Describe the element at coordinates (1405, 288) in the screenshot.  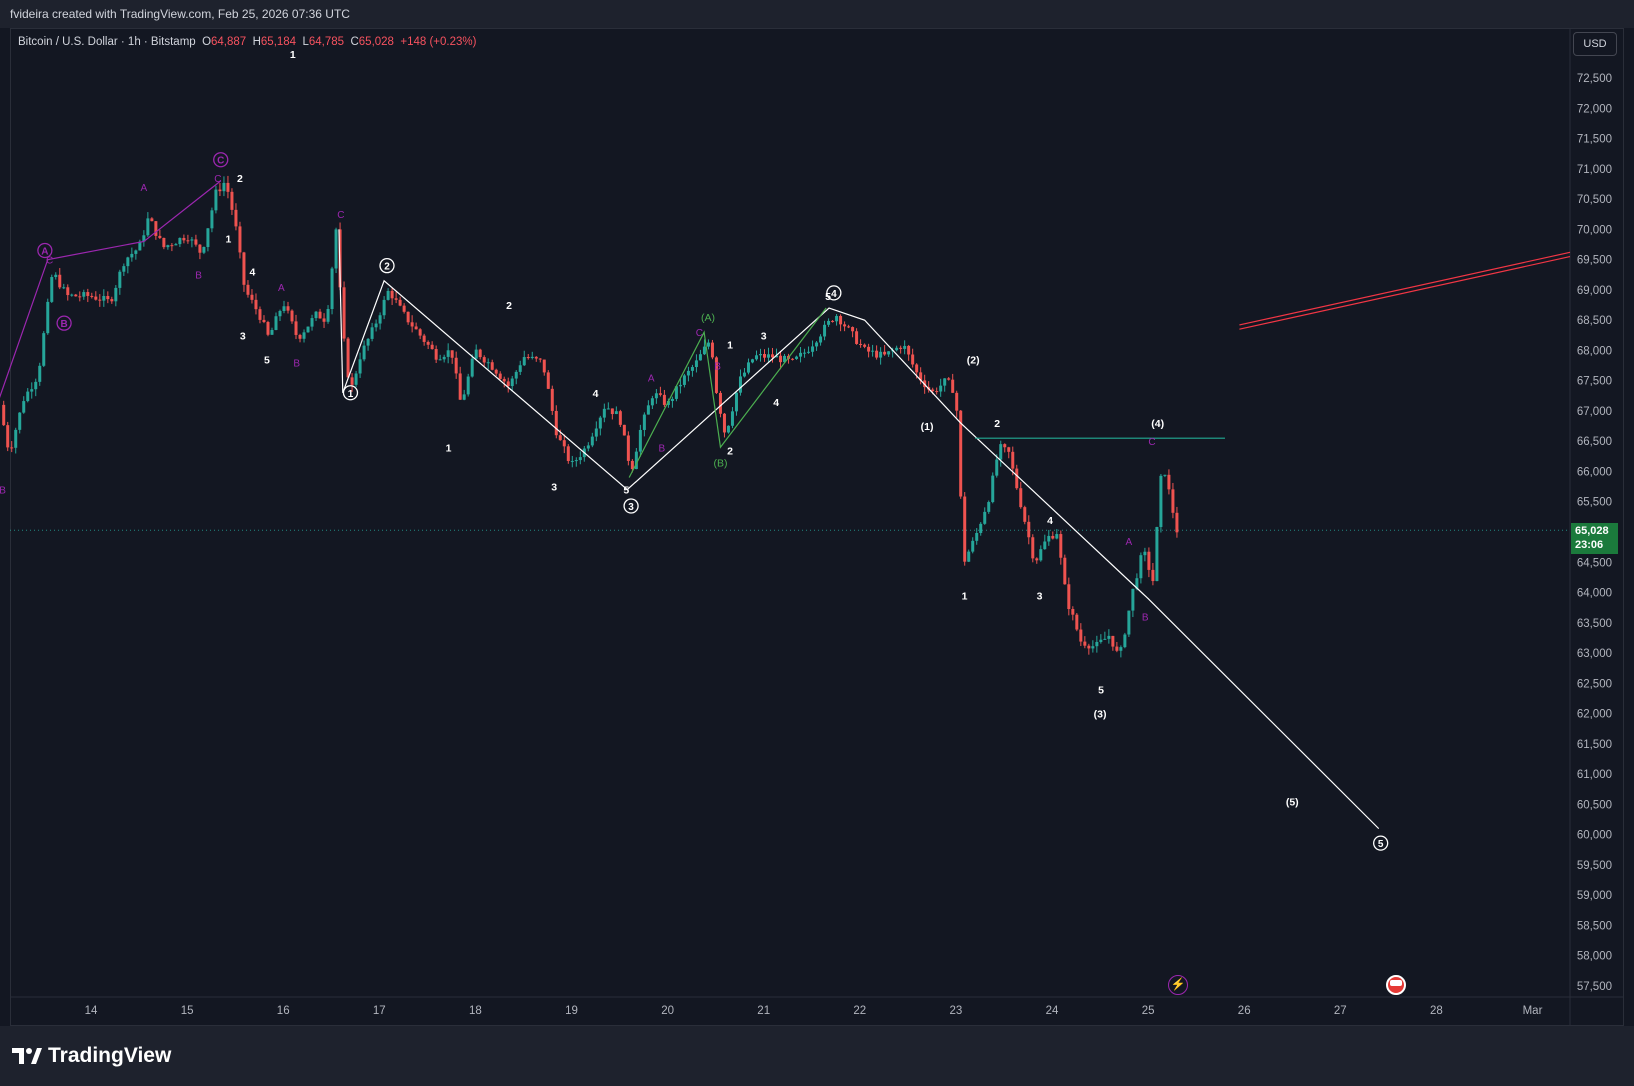
I see `red-trendline` at that location.